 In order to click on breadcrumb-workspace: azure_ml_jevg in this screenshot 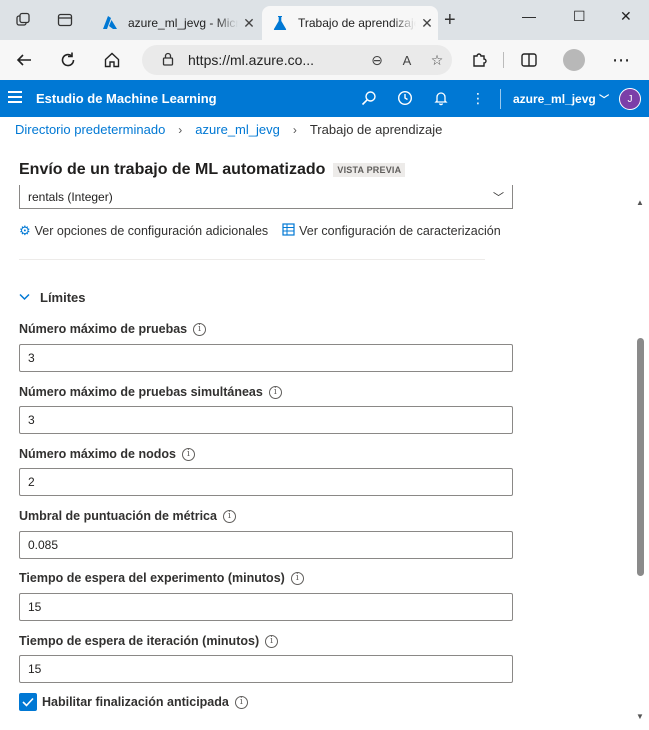, I will do `click(237, 129)`.